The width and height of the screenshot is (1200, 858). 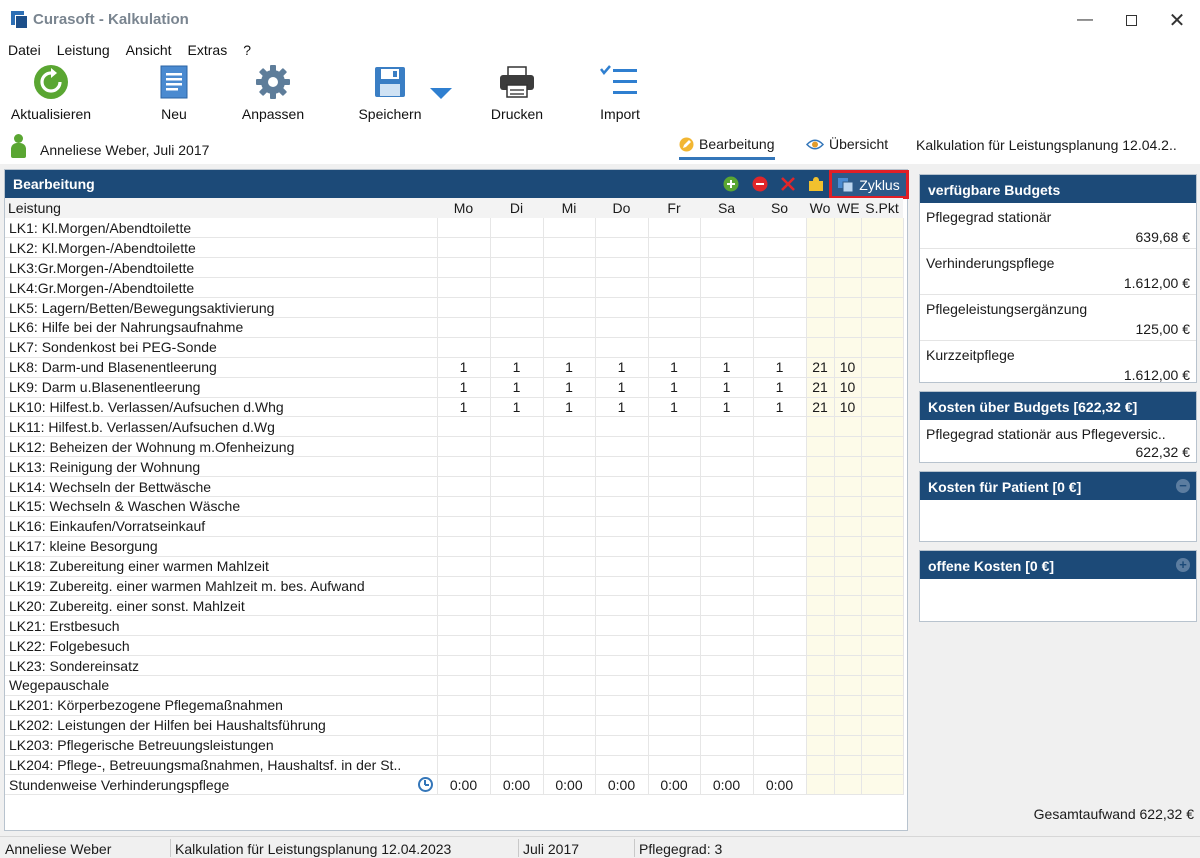 I want to click on service-name-cell: LK4:Gr.Morgen-/Abendtoilette, so click(x=221, y=288).